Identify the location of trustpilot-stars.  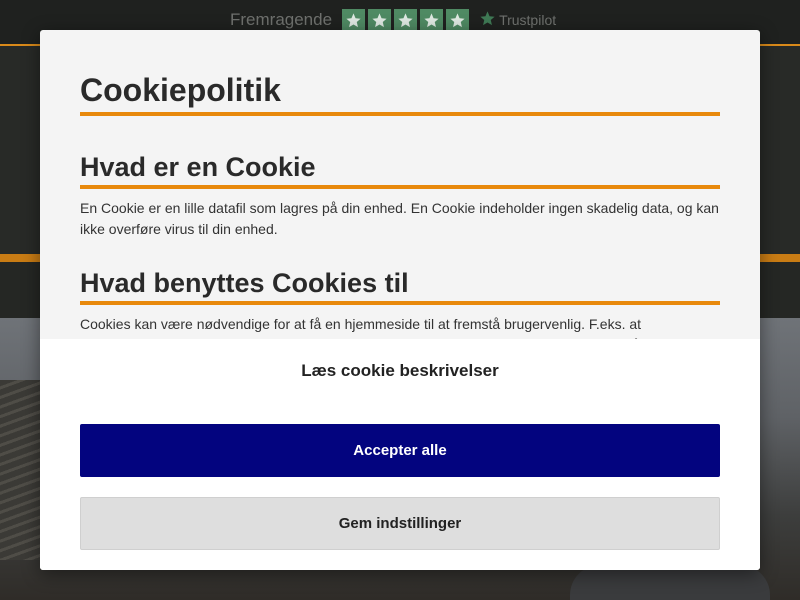
(406, 20).